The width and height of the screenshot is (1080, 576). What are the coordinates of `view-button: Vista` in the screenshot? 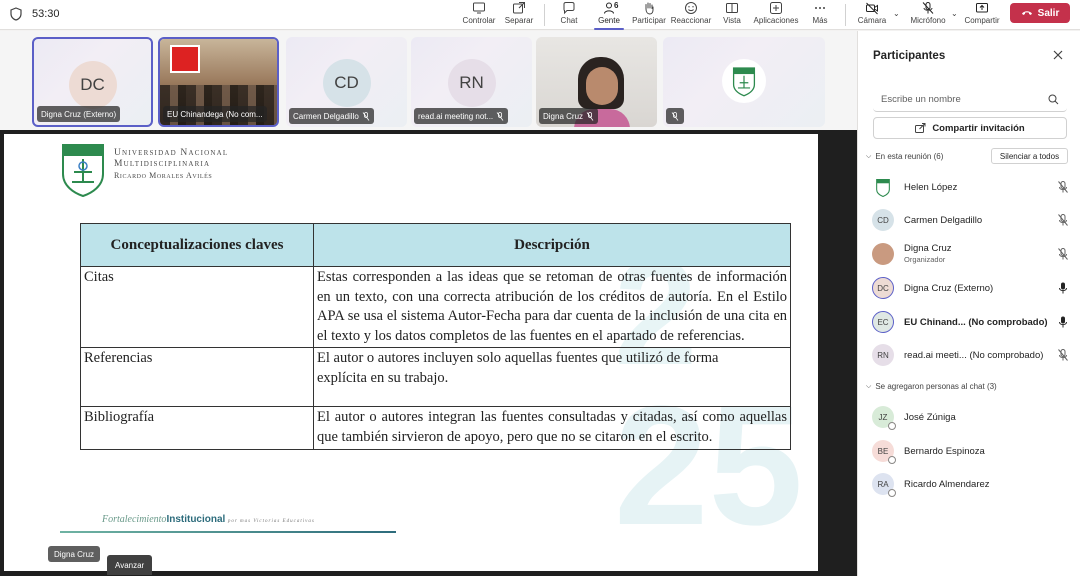 It's located at (732, 15).